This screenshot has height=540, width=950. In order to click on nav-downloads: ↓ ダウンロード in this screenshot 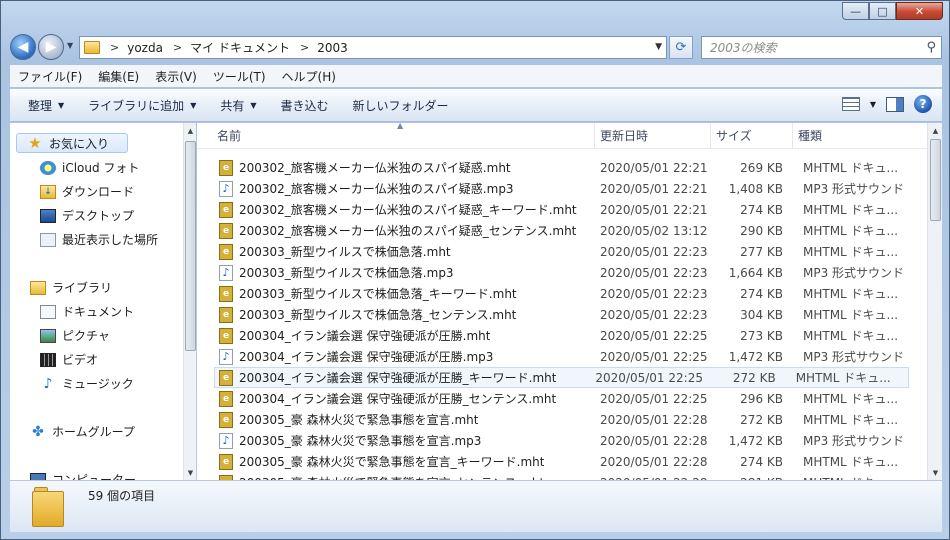, I will do `click(87, 191)`.